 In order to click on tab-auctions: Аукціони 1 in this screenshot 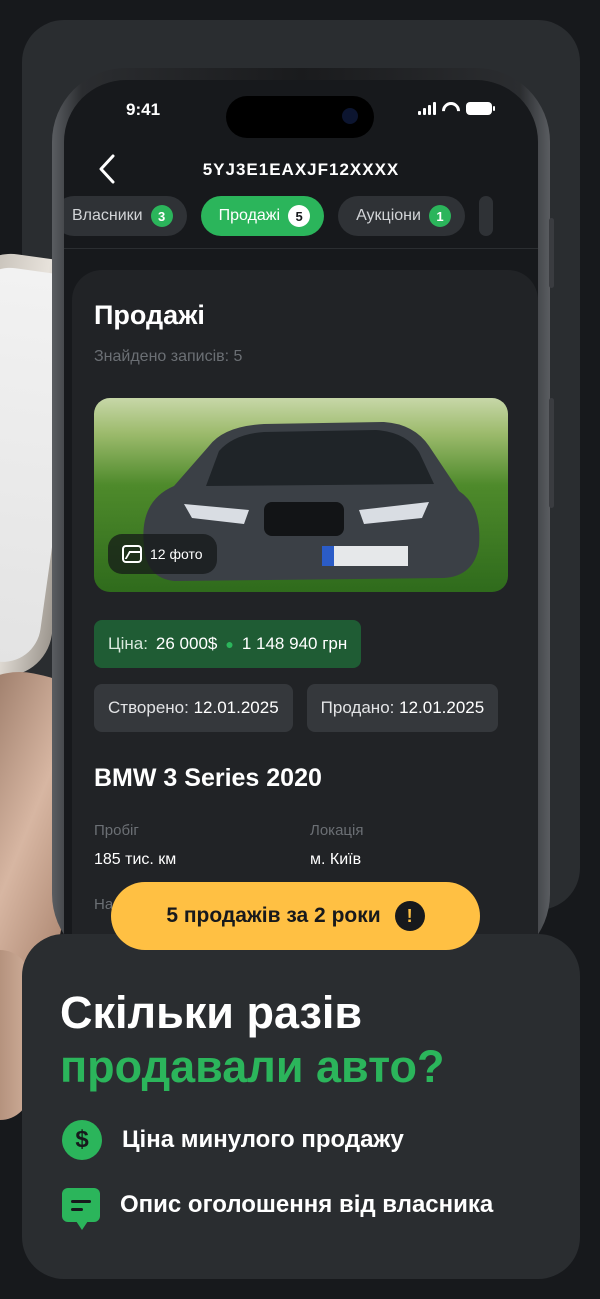, I will do `click(401, 216)`.